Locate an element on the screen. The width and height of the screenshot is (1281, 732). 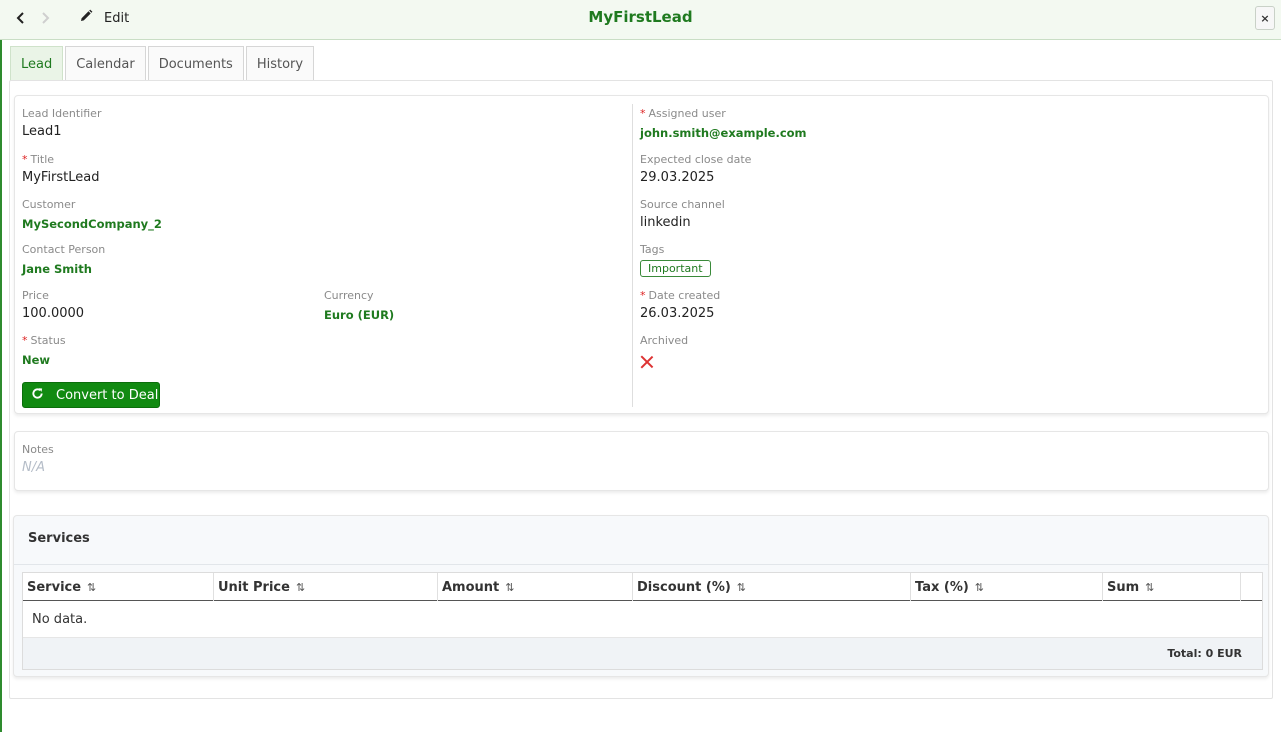
price-value: 100.0000 is located at coordinates (53, 313).